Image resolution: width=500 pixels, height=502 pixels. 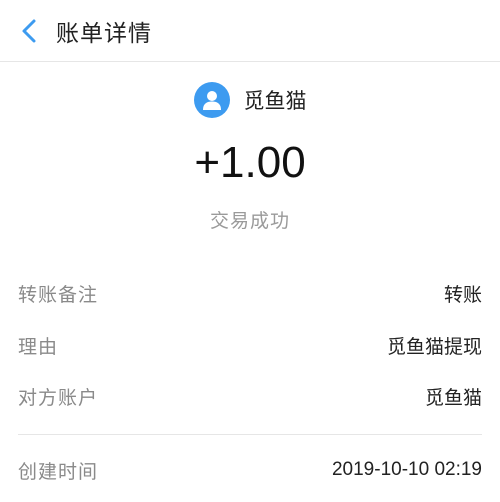 I want to click on user-icon, so click(x=211, y=100).